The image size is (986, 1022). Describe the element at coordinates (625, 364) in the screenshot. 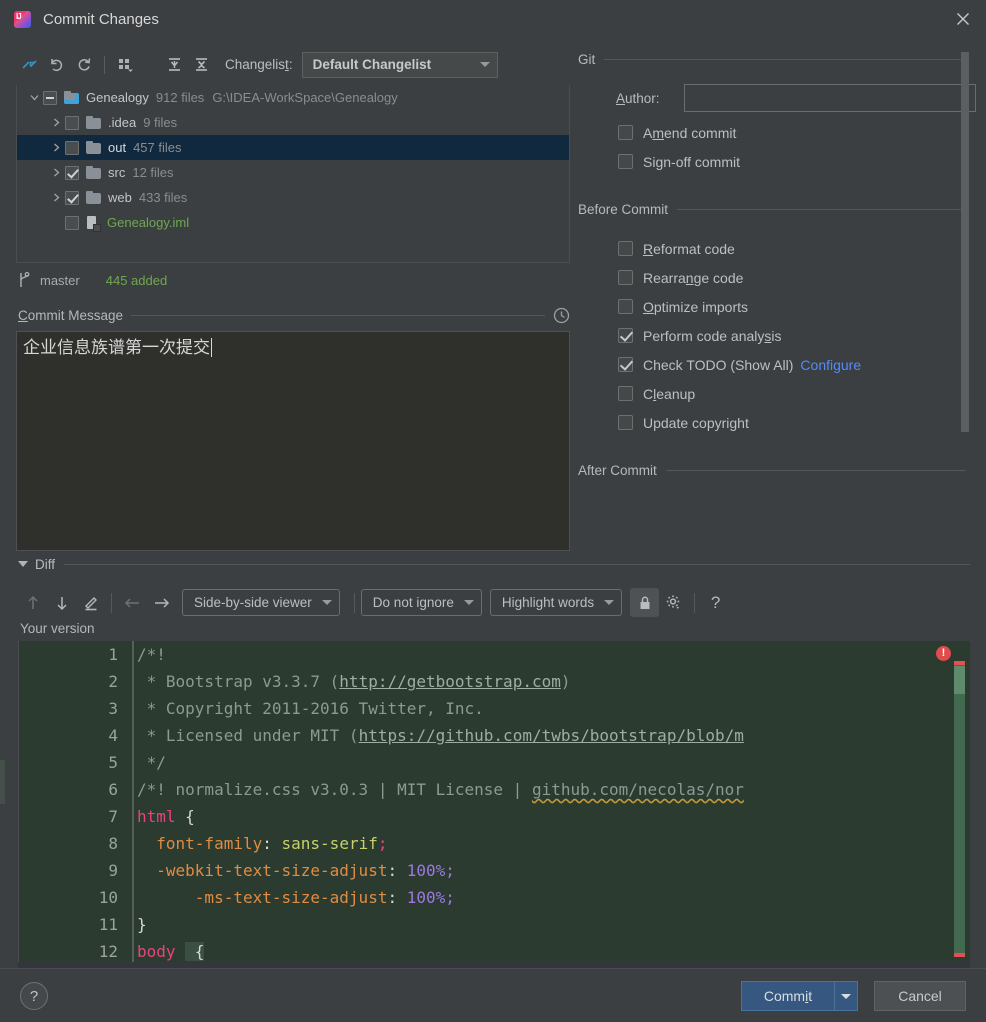

I see `check-todo-checkbox` at that location.